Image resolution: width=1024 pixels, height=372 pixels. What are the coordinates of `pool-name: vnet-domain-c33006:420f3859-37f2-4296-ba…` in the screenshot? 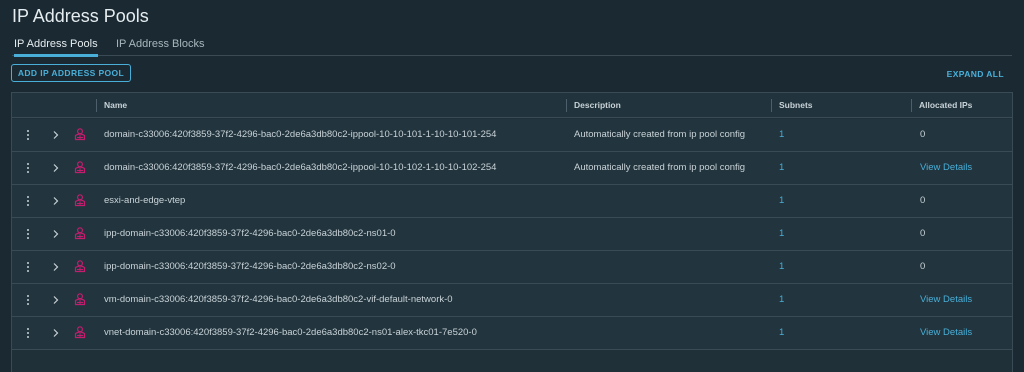 It's located at (290, 332).